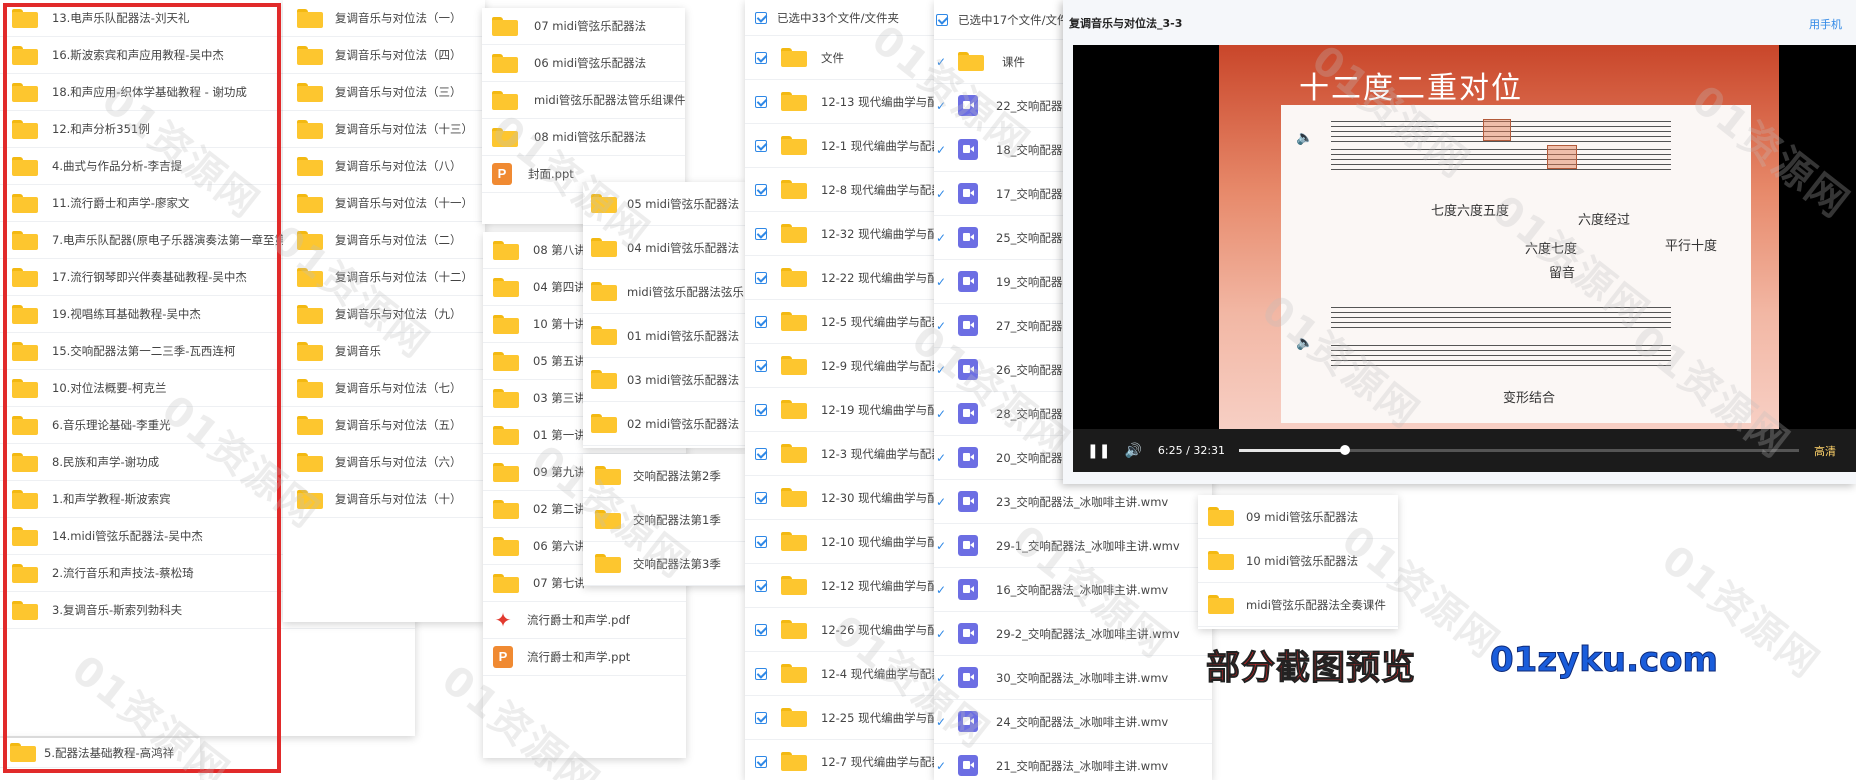  Describe the element at coordinates (384, 203) in the screenshot. I see `list-item: 复调音乐与对位法（十一）` at that location.